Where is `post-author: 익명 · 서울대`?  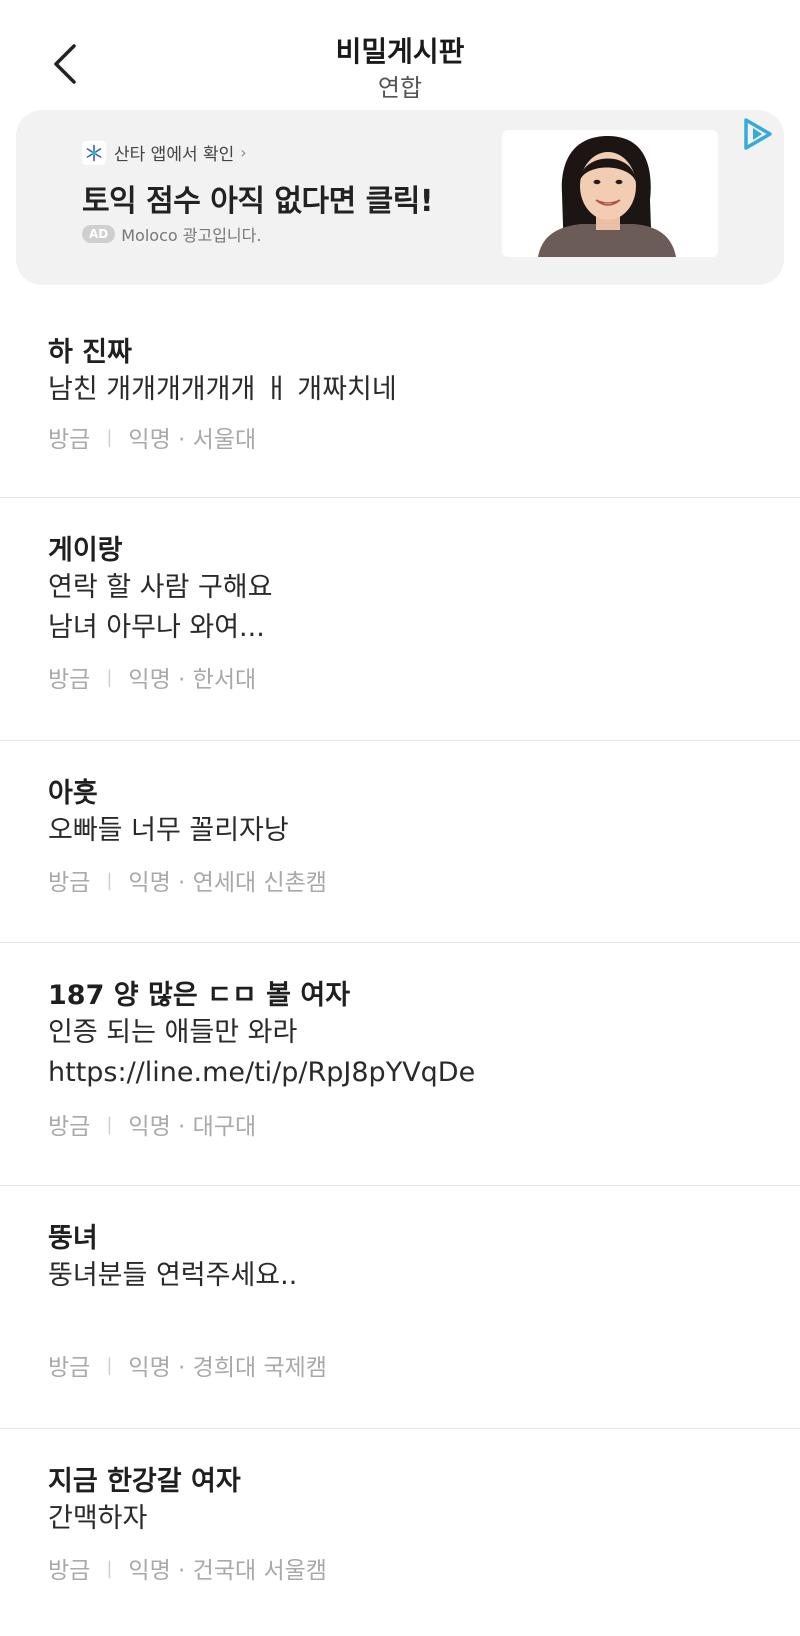 post-author: 익명 · 서울대 is located at coordinates (192, 440).